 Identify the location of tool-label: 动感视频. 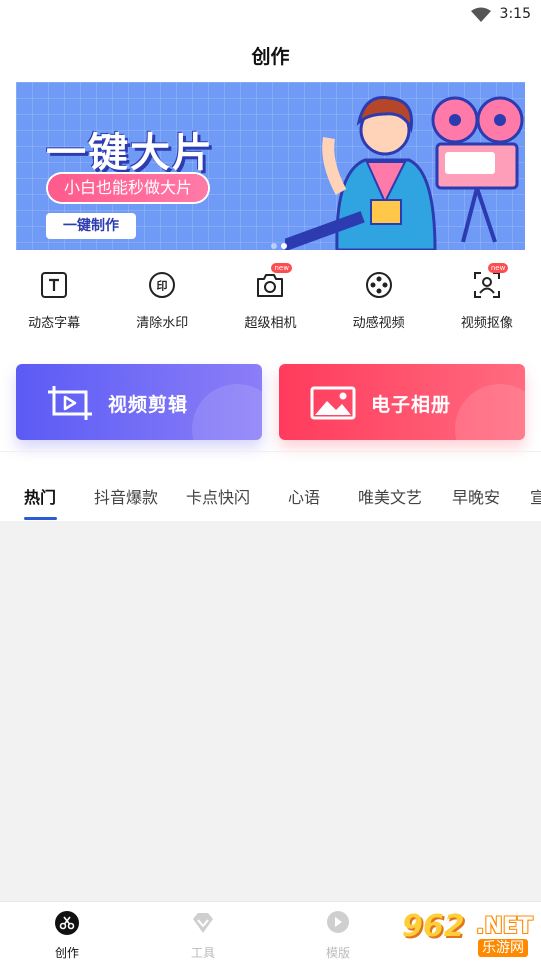
(378, 323).